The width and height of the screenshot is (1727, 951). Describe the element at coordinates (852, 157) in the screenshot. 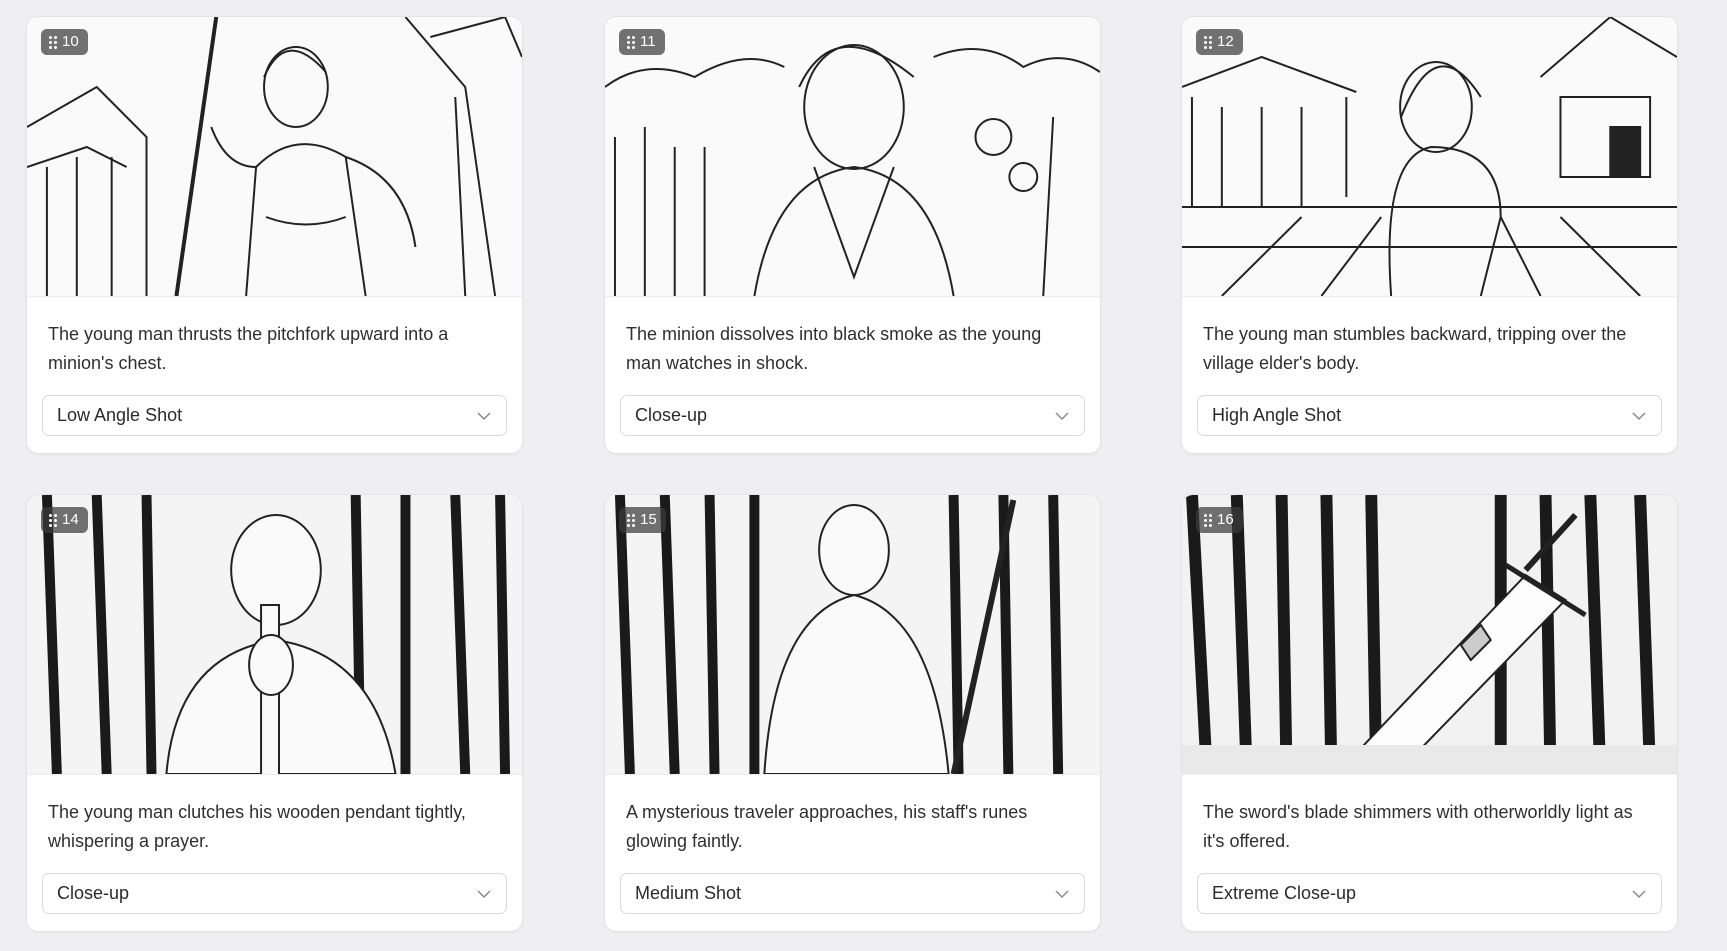

I see `scene-image: 11` at that location.